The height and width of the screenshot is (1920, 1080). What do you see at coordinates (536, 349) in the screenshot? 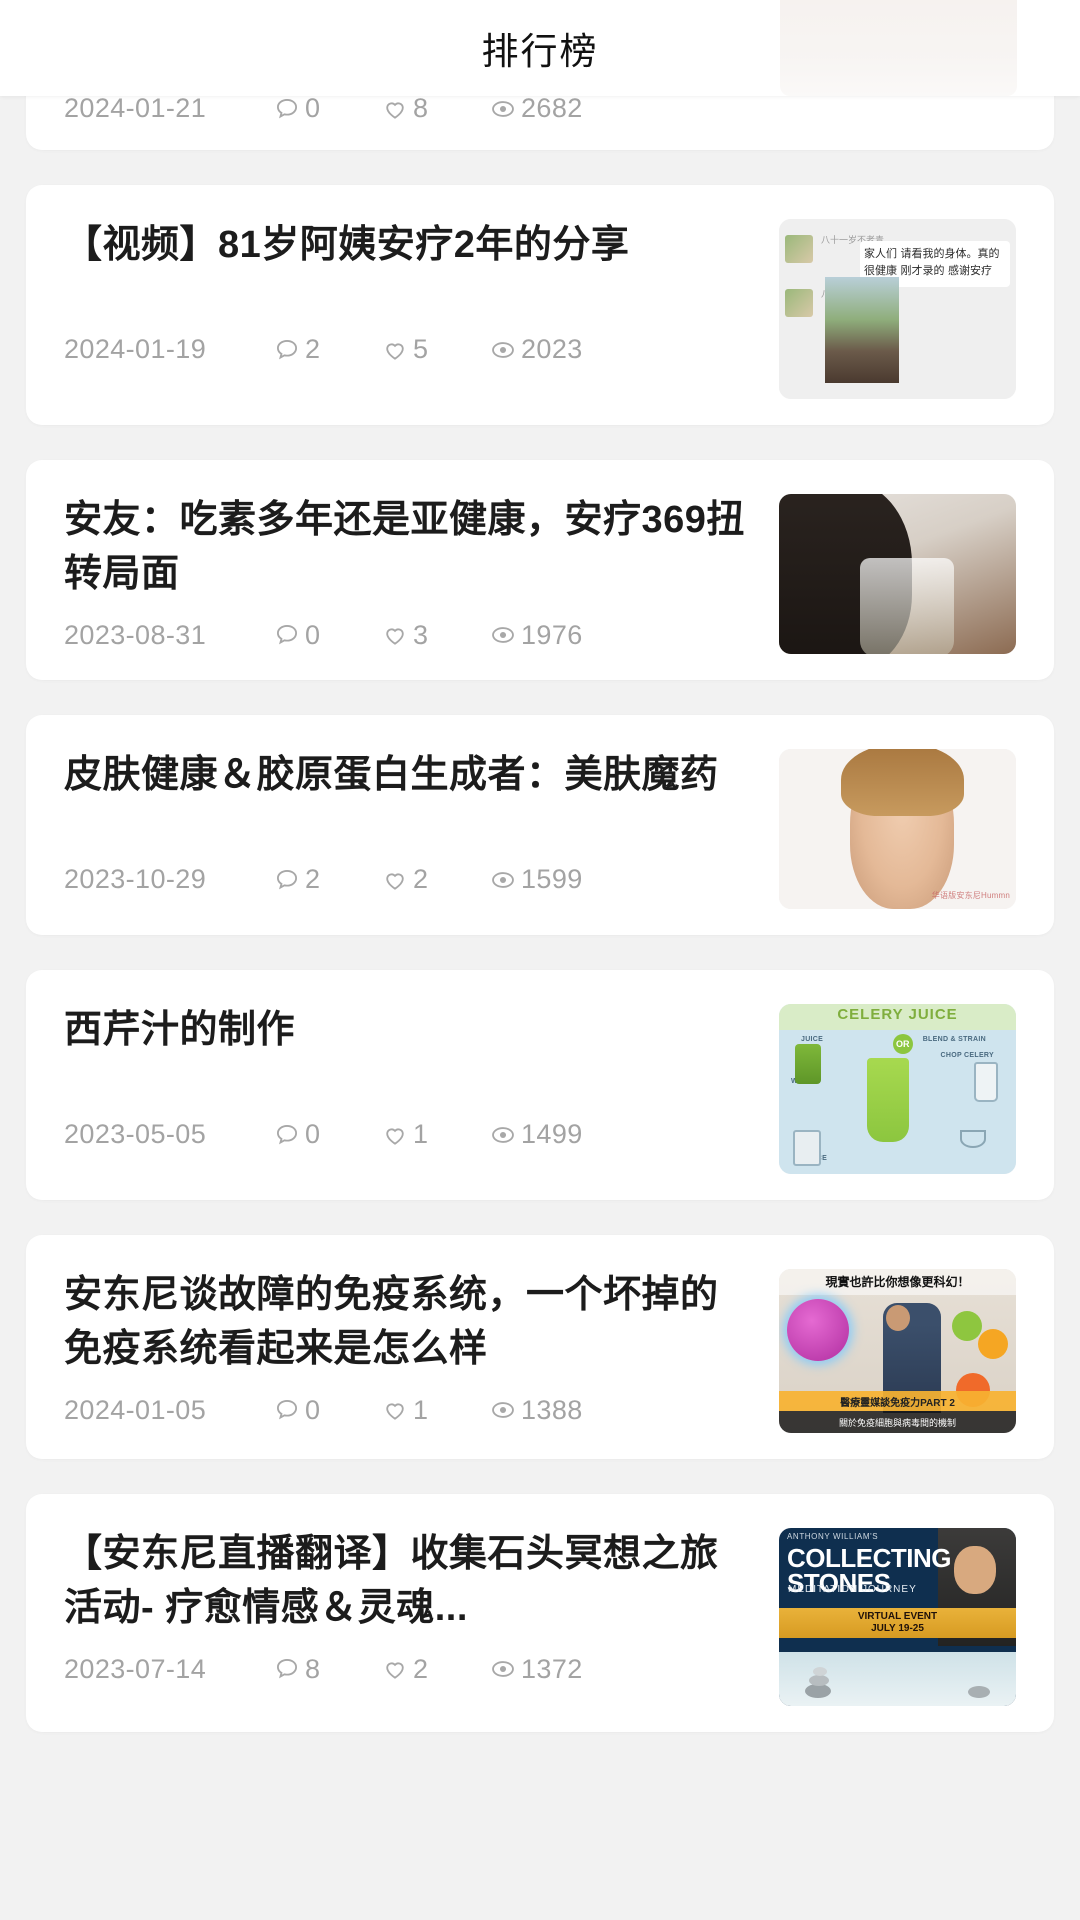
I see `view-count: 2023` at bounding box center [536, 349].